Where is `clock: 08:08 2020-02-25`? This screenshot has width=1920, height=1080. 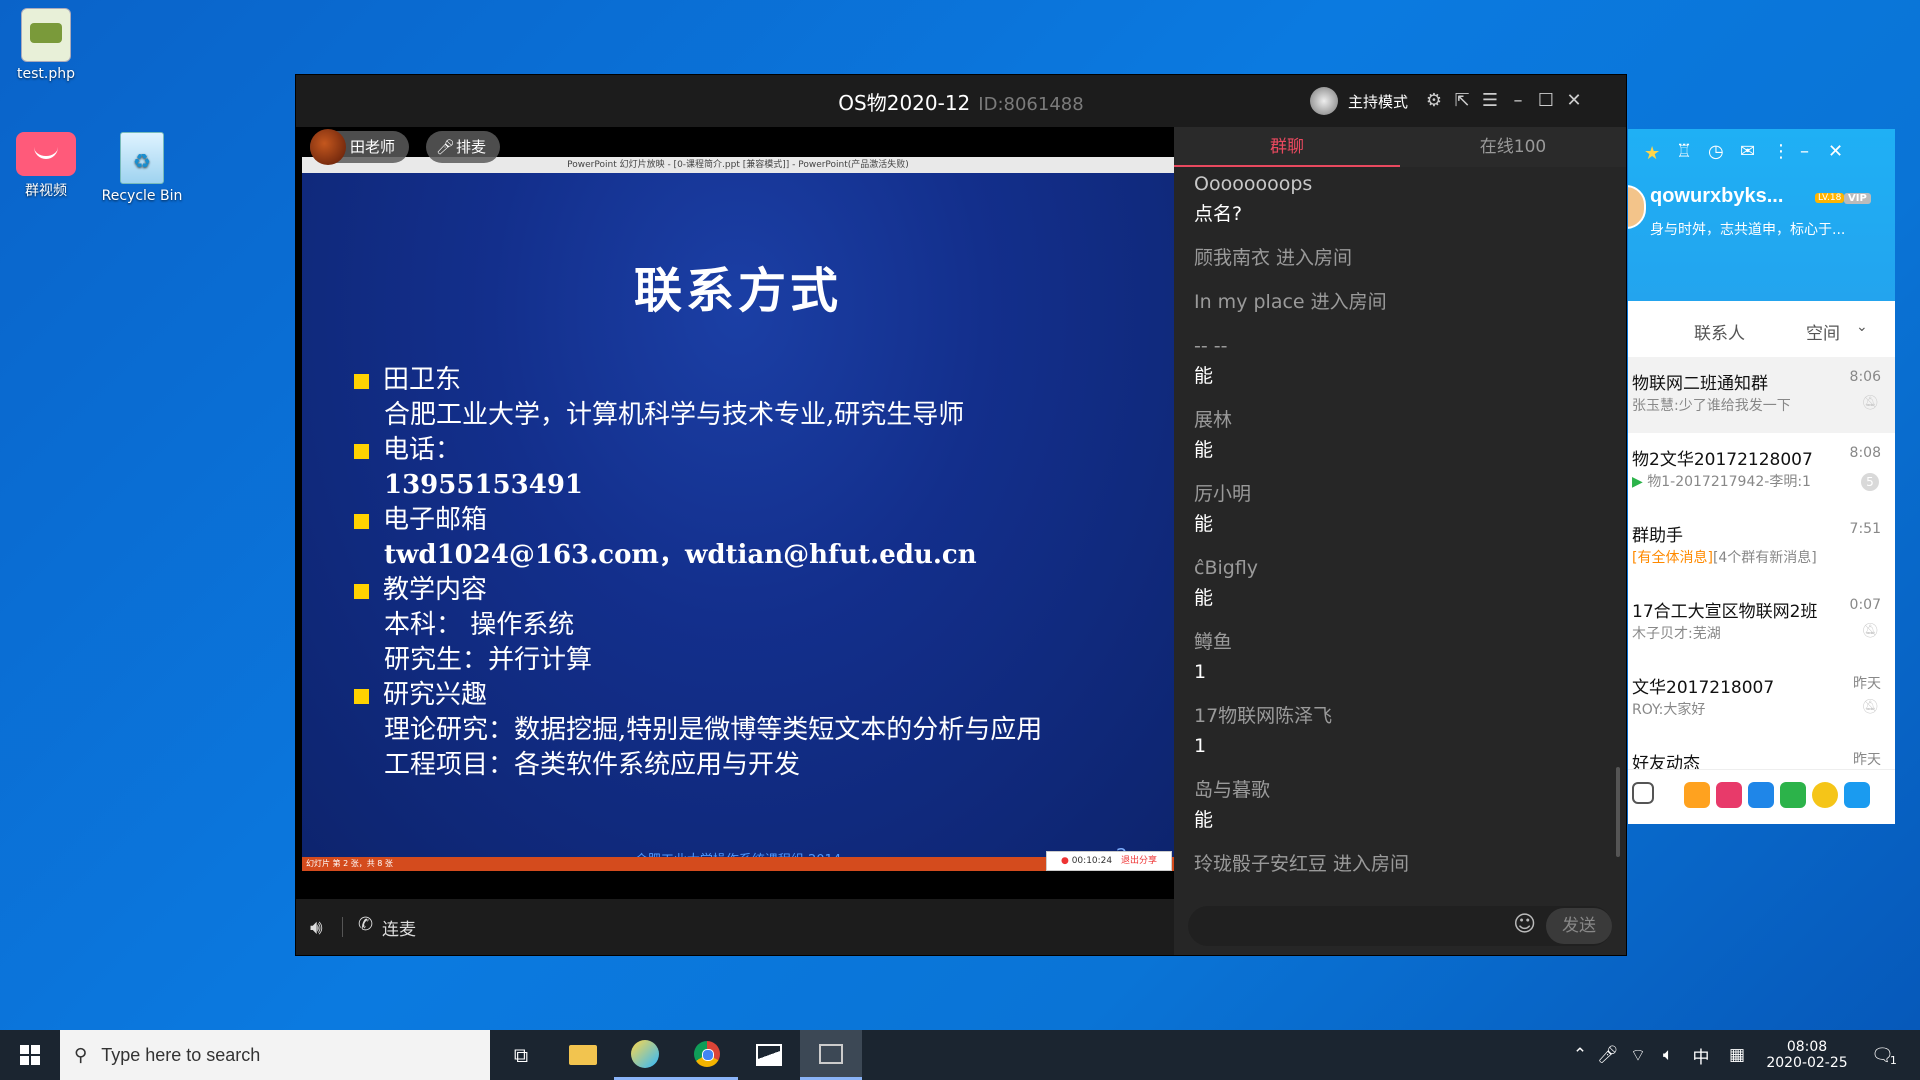 clock: 08:08 2020-02-25 is located at coordinates (1807, 1055).